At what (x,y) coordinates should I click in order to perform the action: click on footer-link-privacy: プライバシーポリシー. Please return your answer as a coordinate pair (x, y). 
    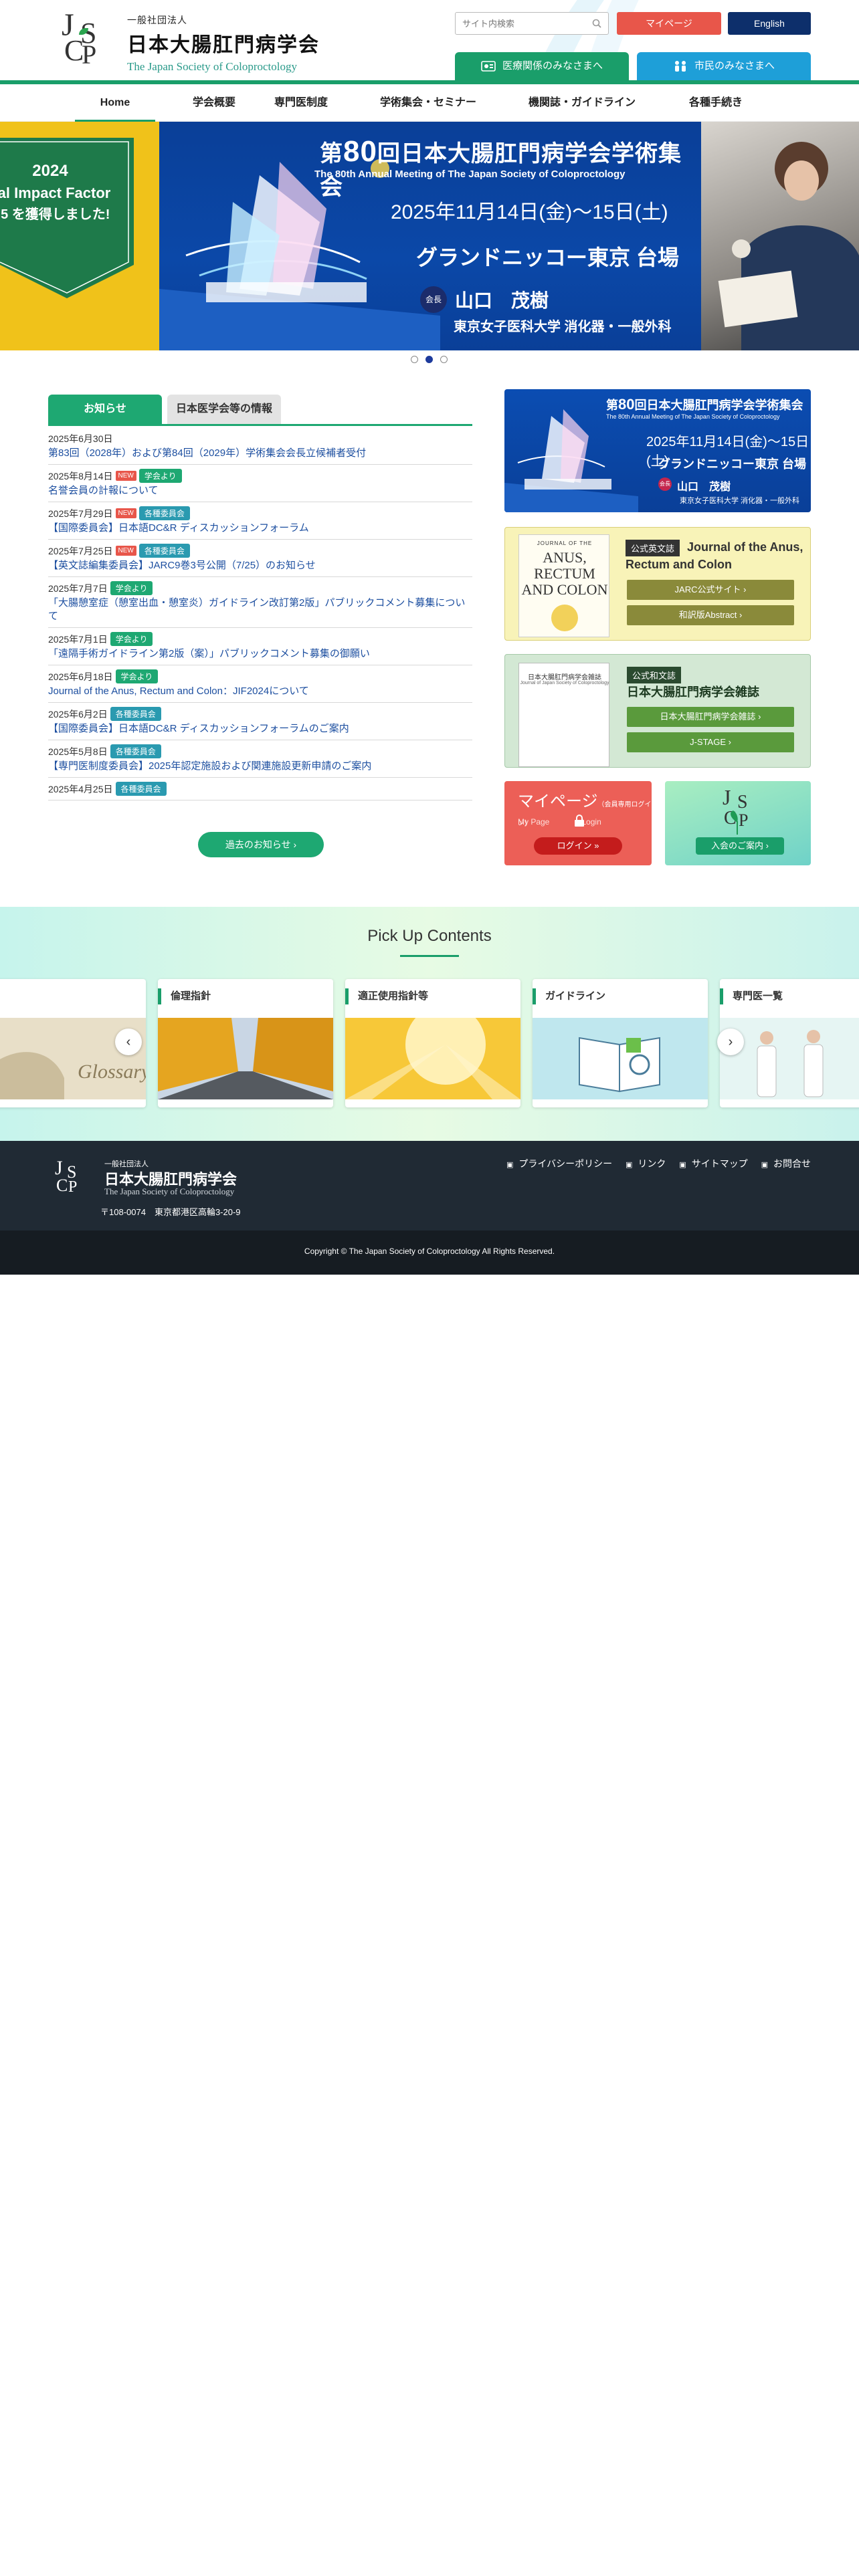
    Looking at the image, I should click on (559, 1163).